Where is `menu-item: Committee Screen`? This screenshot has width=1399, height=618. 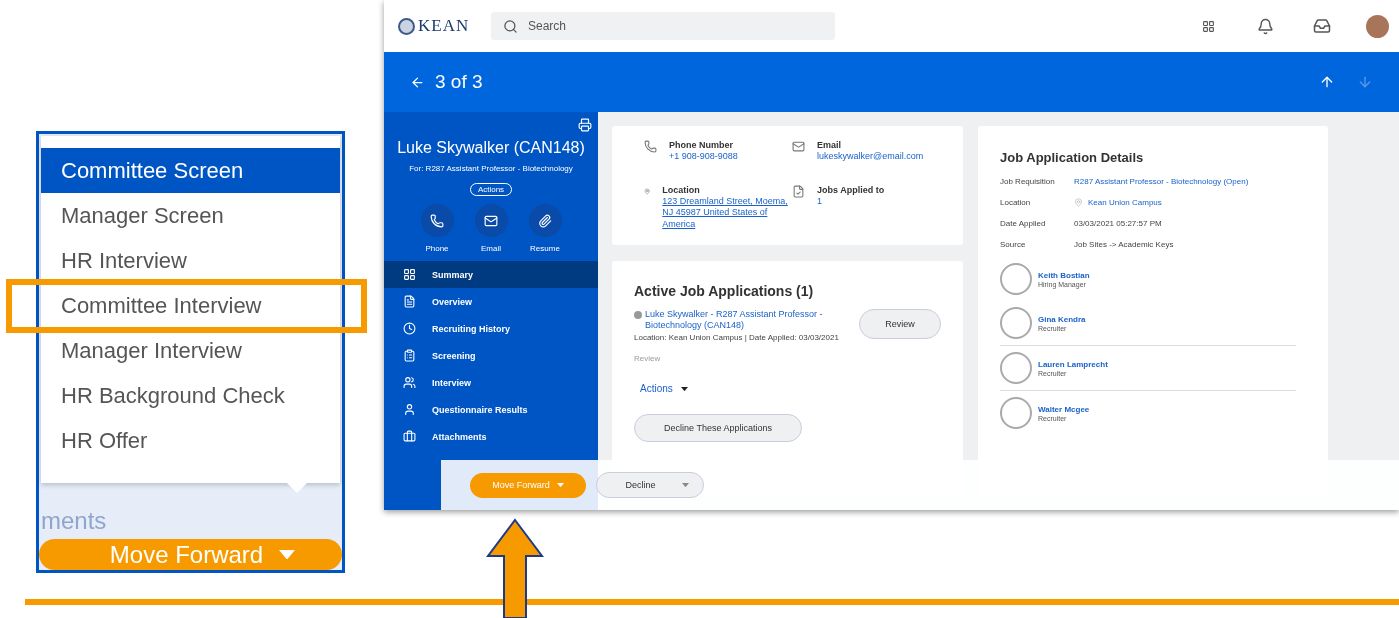
menu-item: Committee Screen is located at coordinates (190, 170).